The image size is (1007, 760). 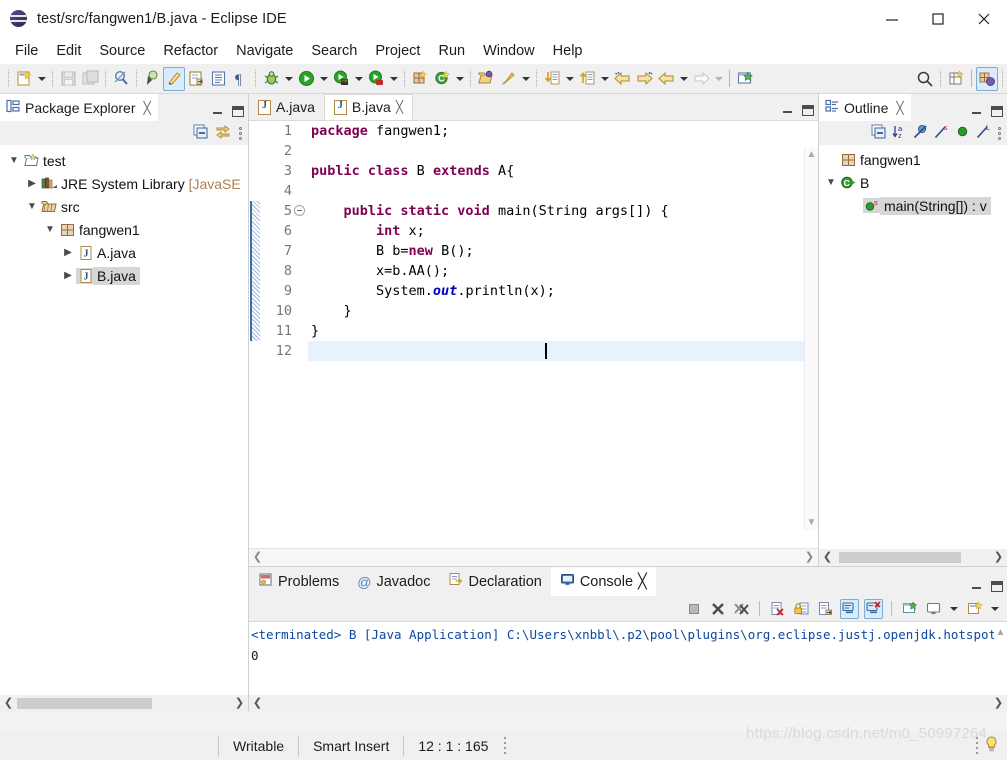 I want to click on open-search-dialog-icon, so click(x=508, y=79).